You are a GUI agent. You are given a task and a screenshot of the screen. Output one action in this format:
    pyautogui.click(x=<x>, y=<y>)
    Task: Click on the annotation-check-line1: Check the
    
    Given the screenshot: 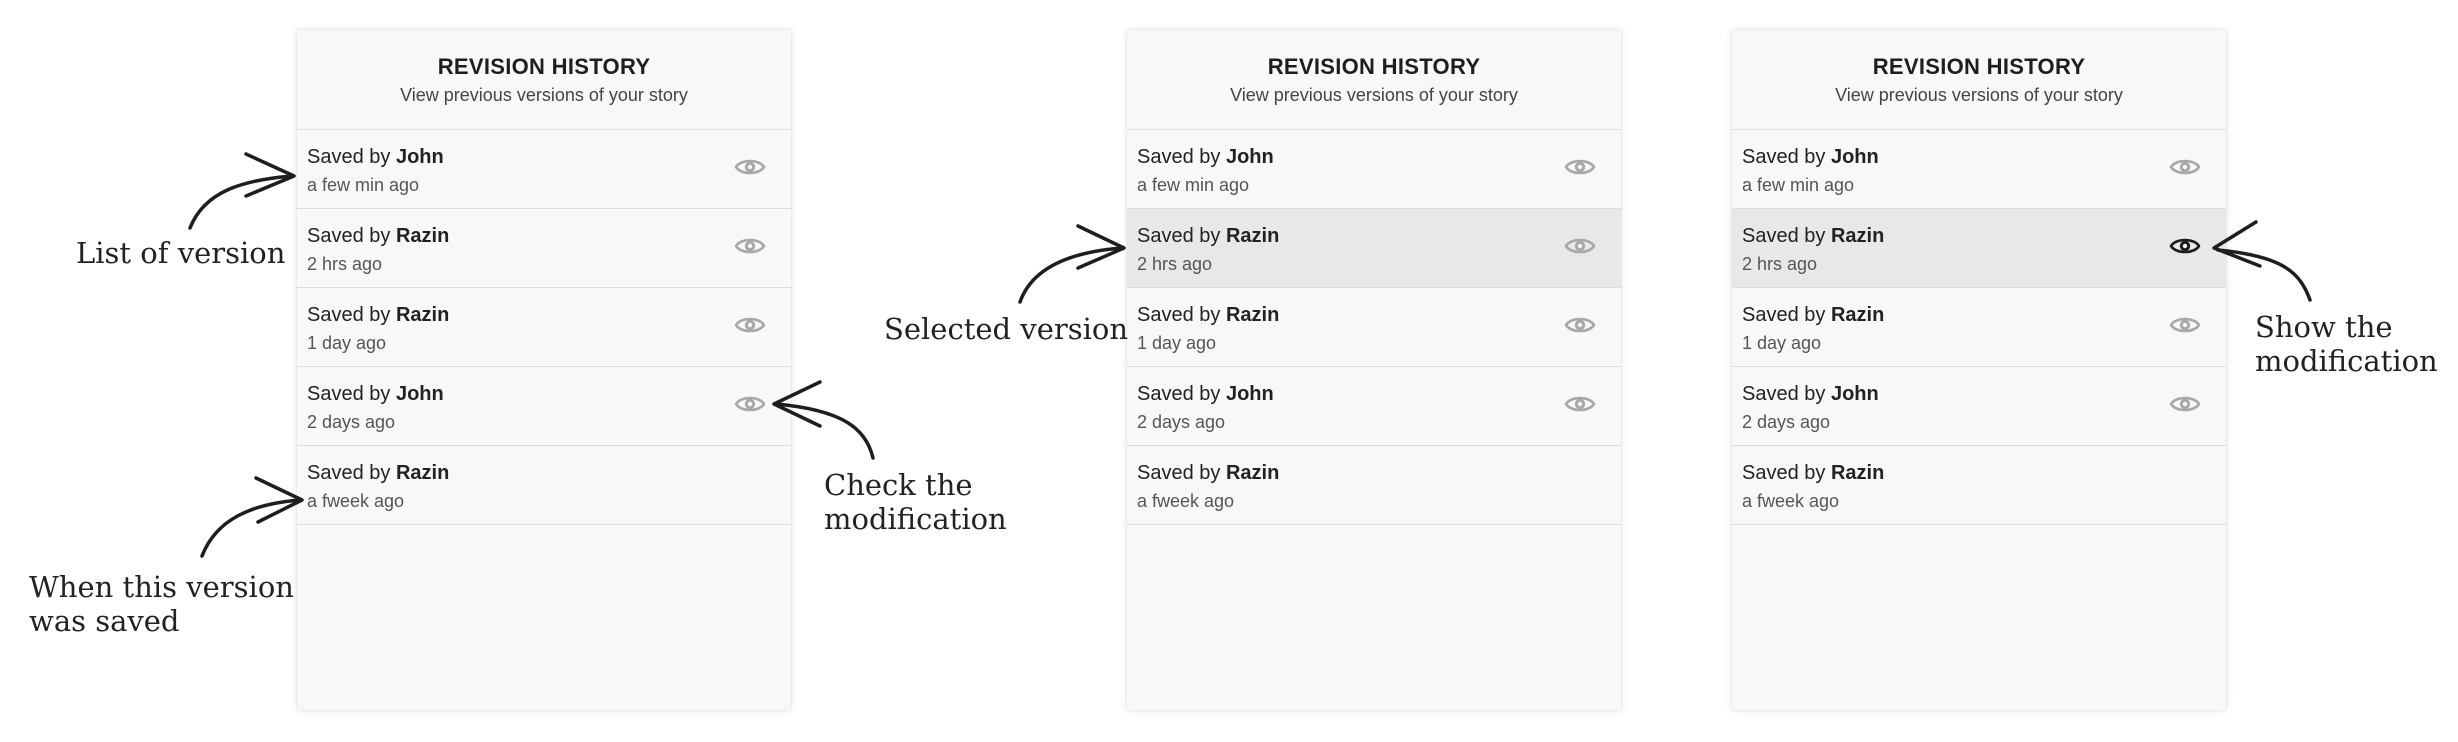 What is the action you would take?
    pyautogui.click(x=898, y=485)
    